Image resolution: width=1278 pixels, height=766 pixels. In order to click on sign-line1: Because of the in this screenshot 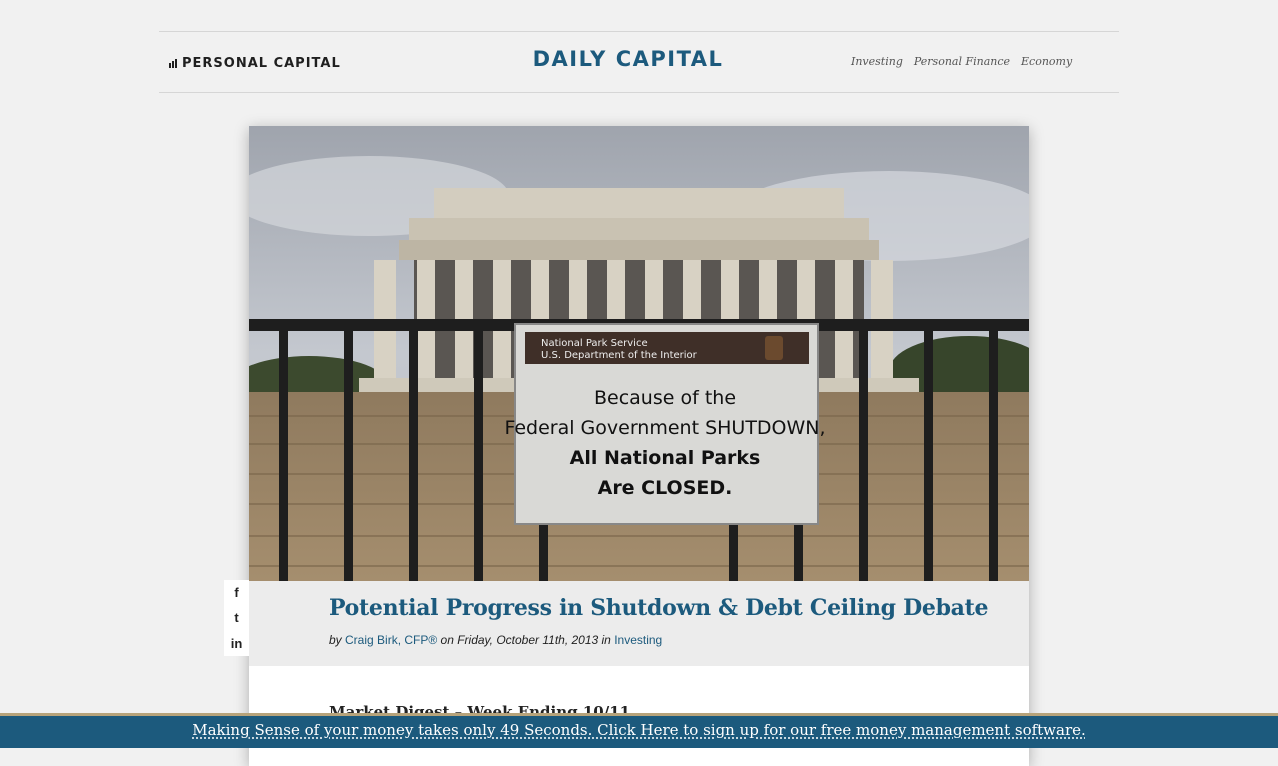, I will do `click(665, 398)`.